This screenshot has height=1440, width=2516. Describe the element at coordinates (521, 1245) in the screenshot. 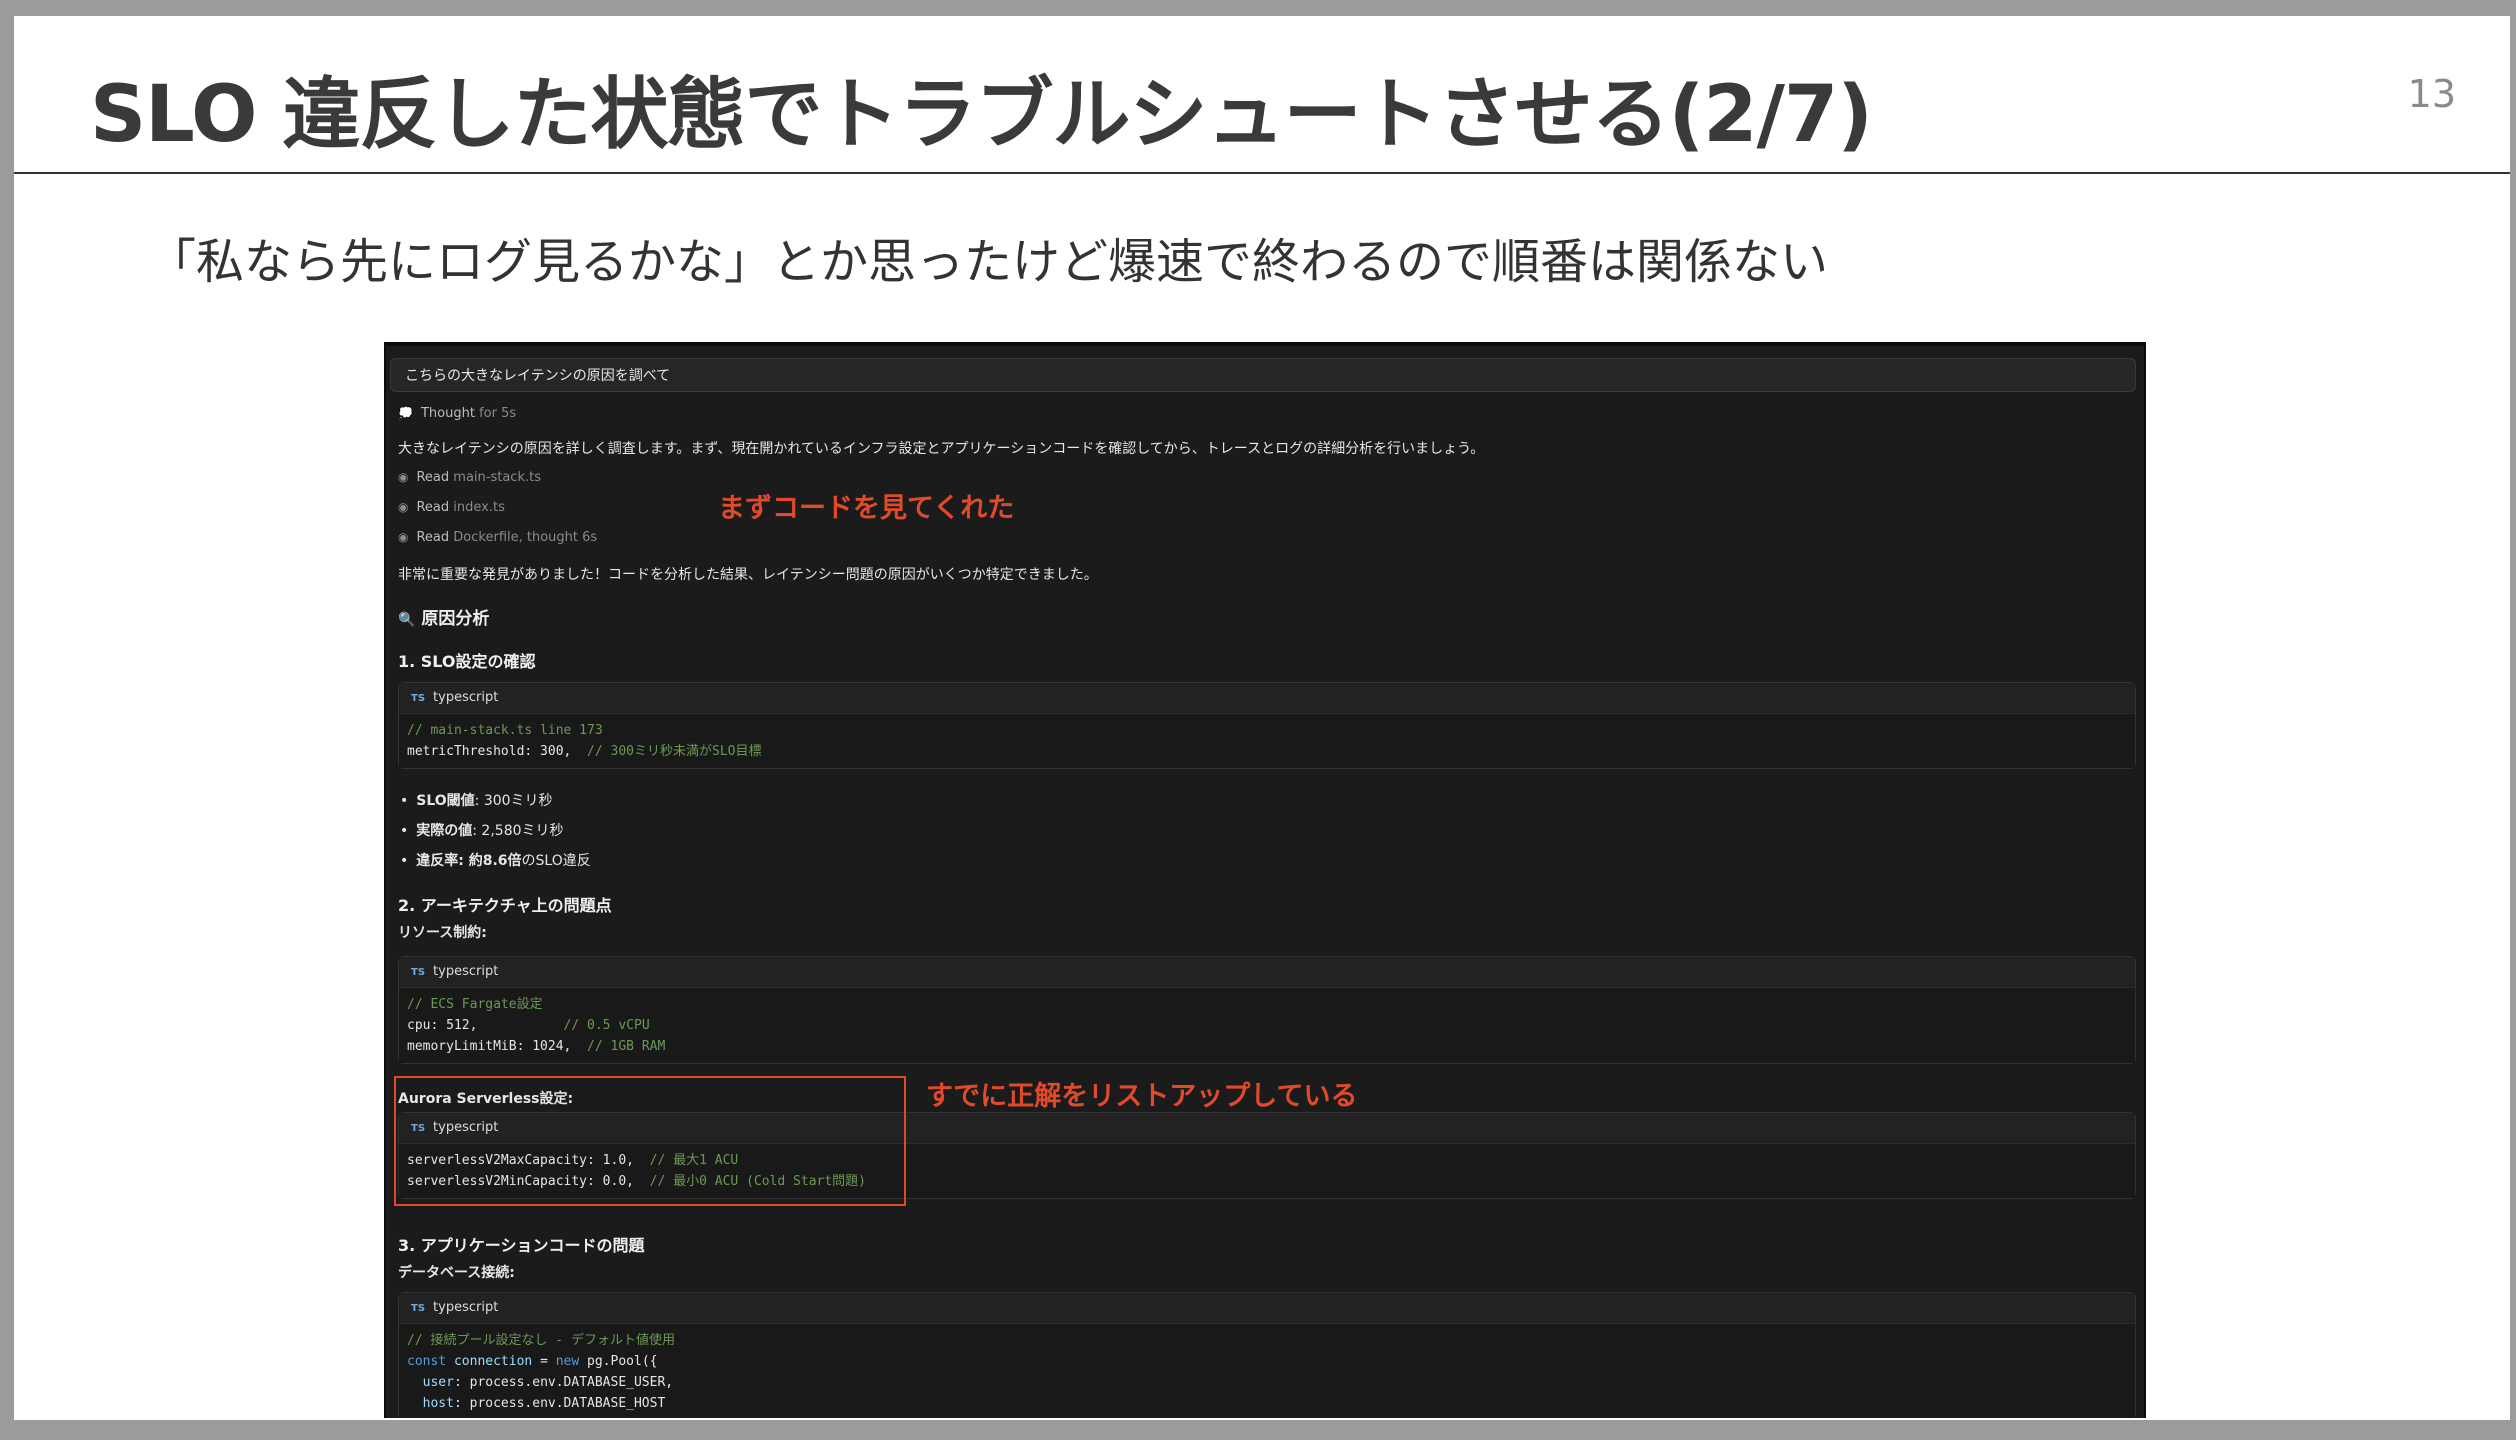

I see `section-application: 3. アプリケーションコードの問題` at that location.